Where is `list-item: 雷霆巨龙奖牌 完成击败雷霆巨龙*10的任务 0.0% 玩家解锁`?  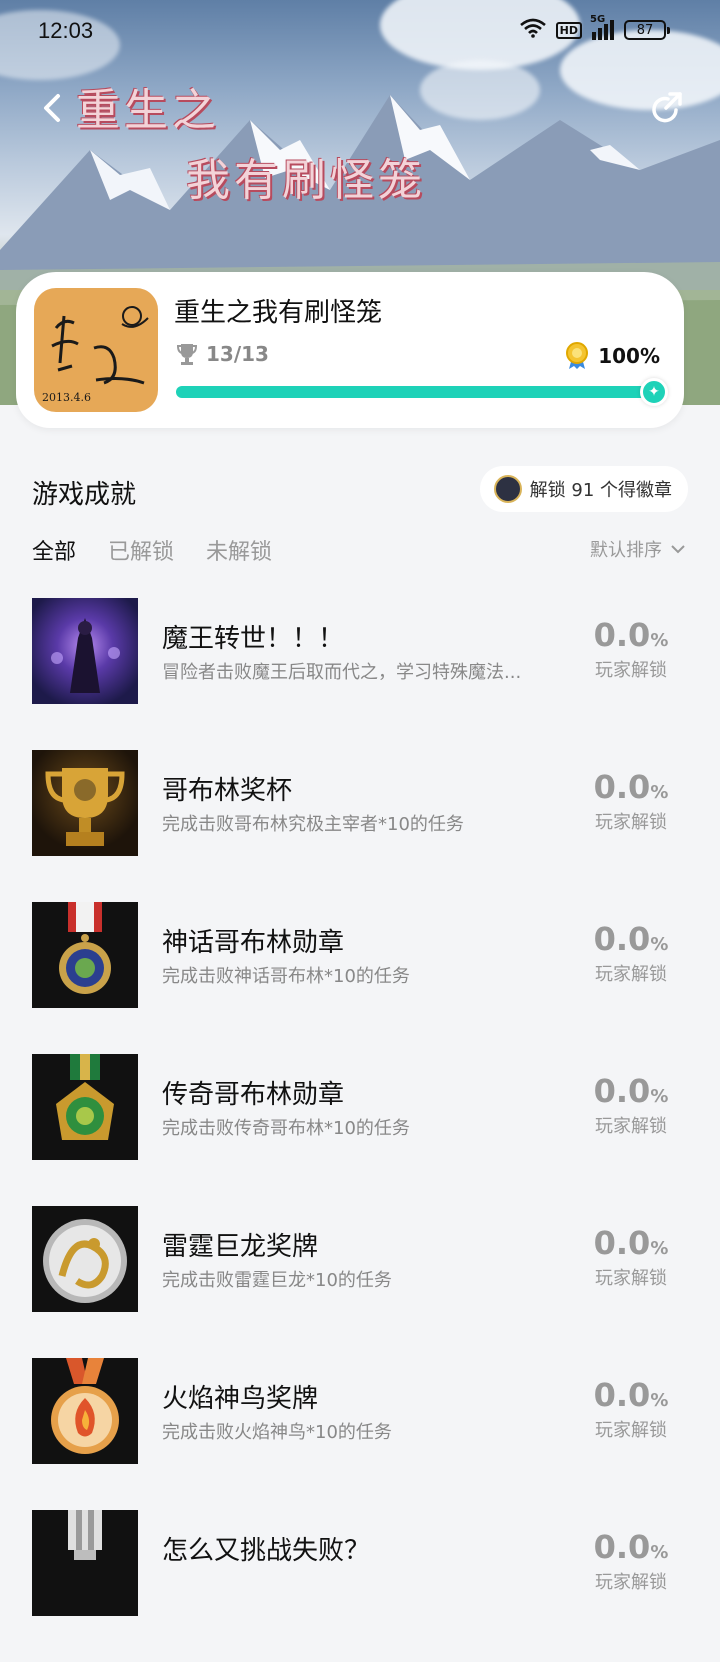
list-item: 雷霆巨龙奖牌 完成击败雷霆巨龙*10的任务 0.0% 玩家解锁 is located at coordinates (360, 1282).